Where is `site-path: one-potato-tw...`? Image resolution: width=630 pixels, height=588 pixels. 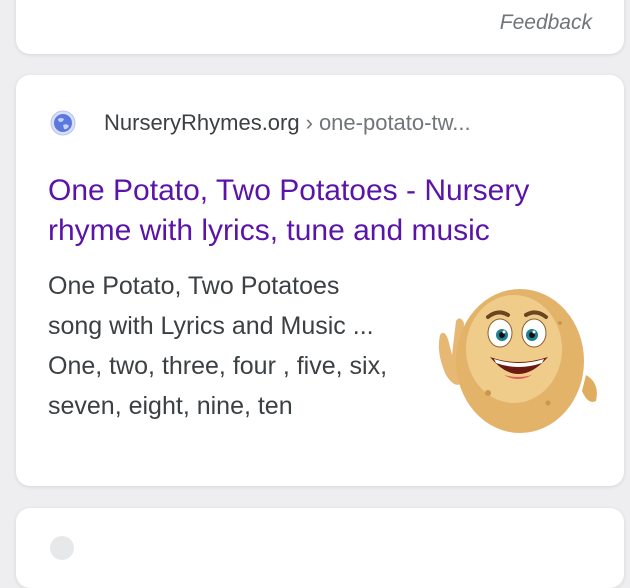 site-path: one-potato-tw... is located at coordinates (394, 122).